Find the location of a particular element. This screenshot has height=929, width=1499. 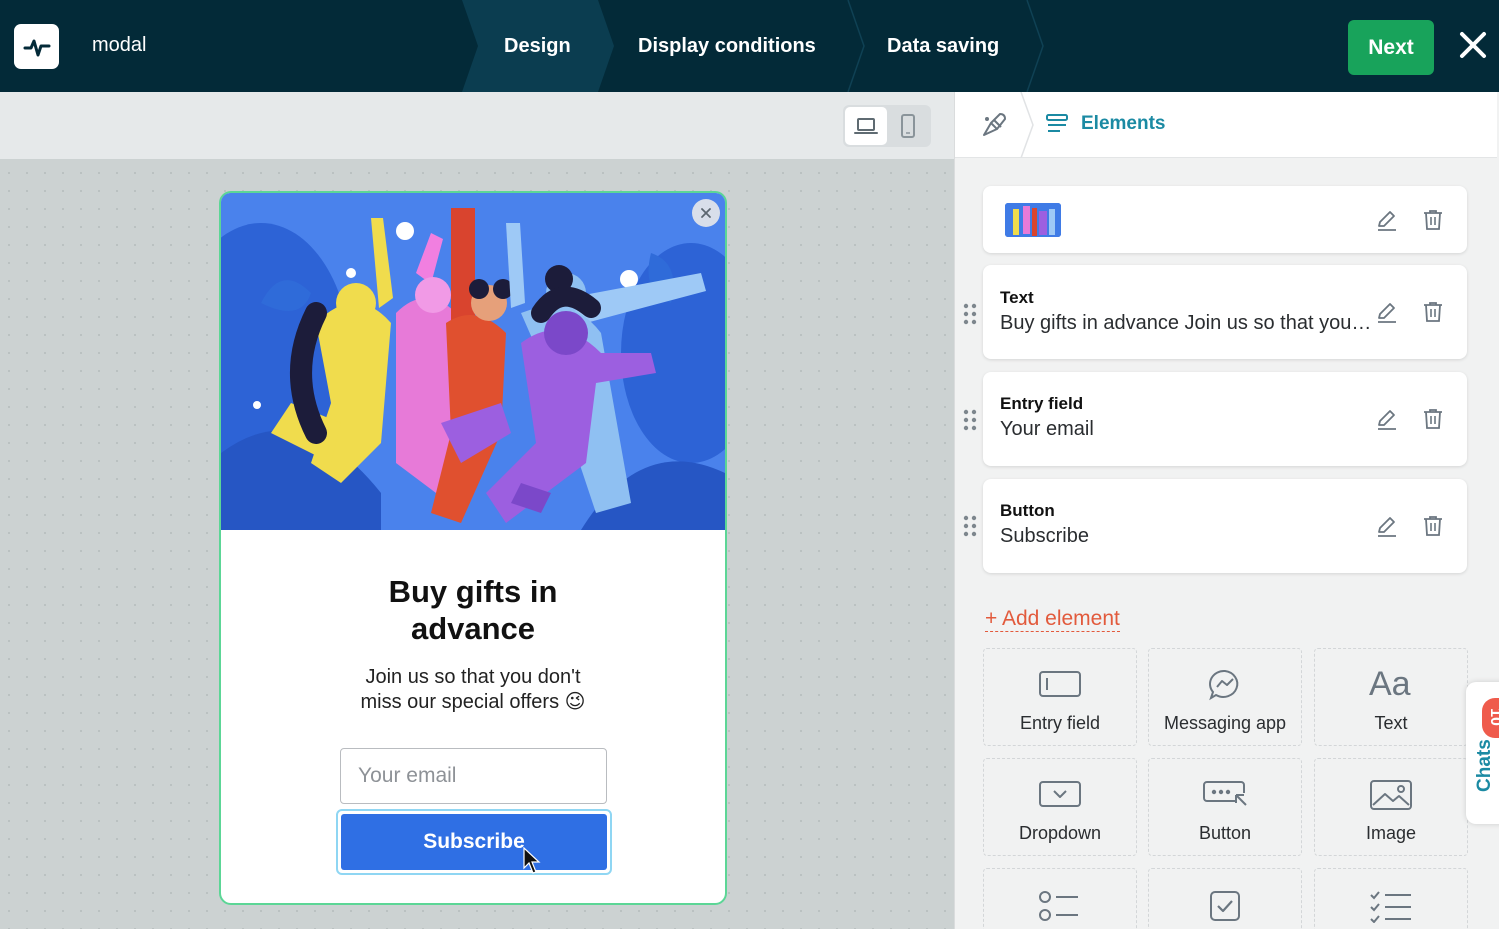

elements-list-icon is located at coordinates (1057, 123).